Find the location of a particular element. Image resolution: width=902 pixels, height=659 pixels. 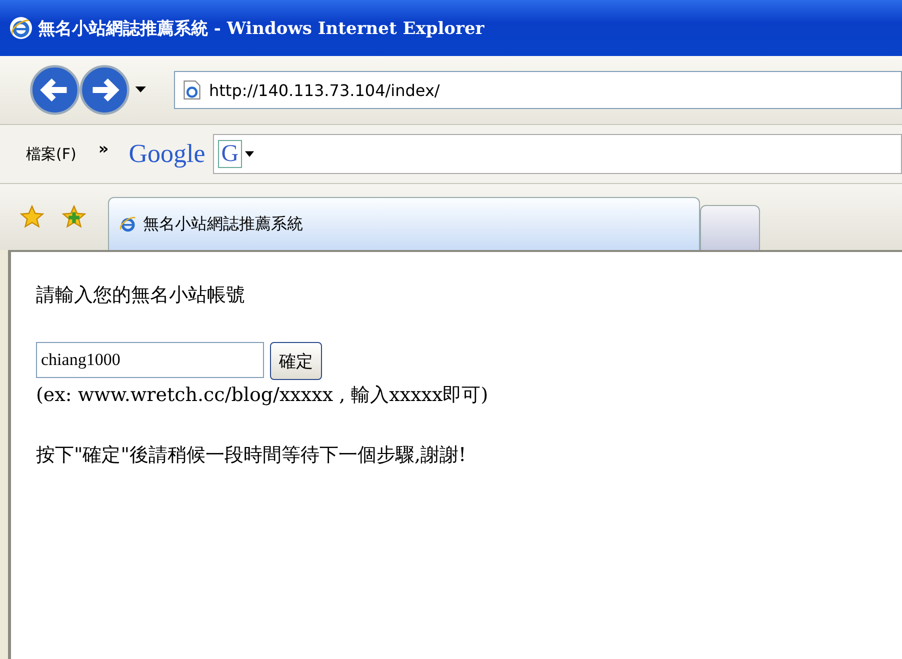

notice-text: 按下"確定"後請稍候一段時間等待下一個步驟,謝謝! is located at coordinates (252, 455).